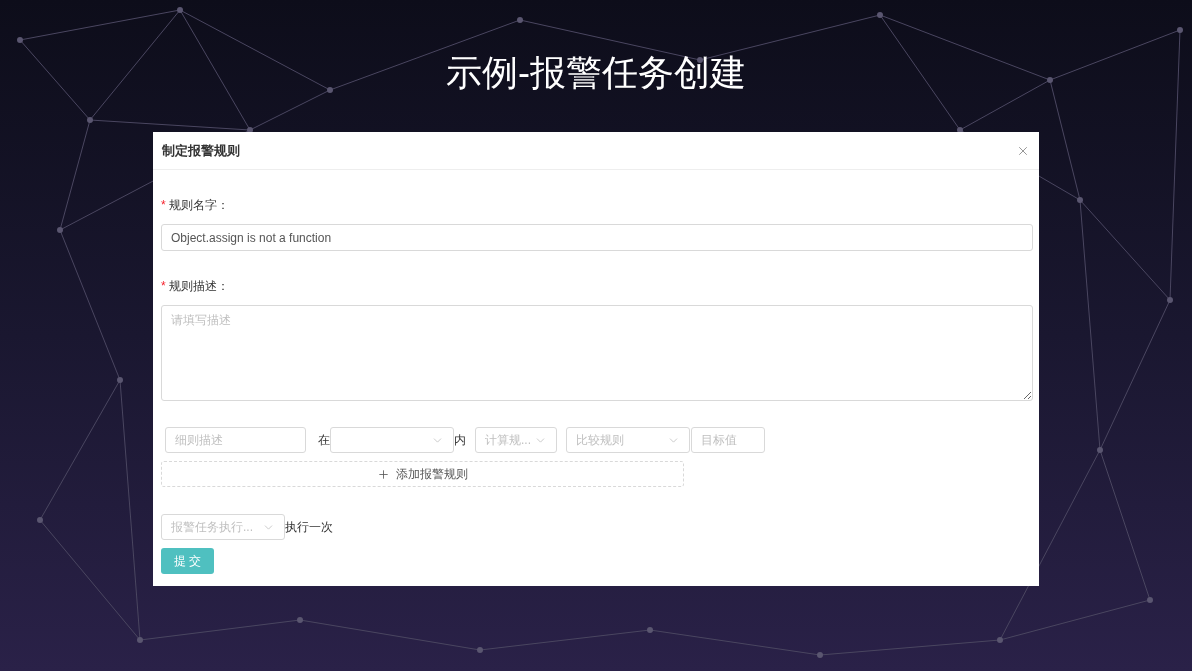  Describe the element at coordinates (383, 474) in the screenshot. I see `plus-icon` at that location.